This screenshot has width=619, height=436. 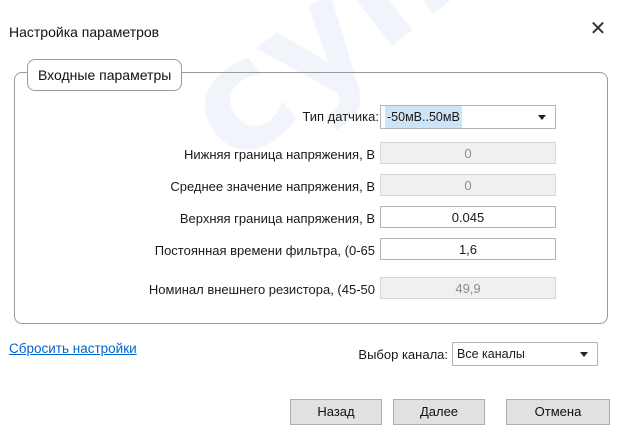 What do you see at coordinates (468, 185) in the screenshot?
I see `mean-voltage-field: 0` at bounding box center [468, 185].